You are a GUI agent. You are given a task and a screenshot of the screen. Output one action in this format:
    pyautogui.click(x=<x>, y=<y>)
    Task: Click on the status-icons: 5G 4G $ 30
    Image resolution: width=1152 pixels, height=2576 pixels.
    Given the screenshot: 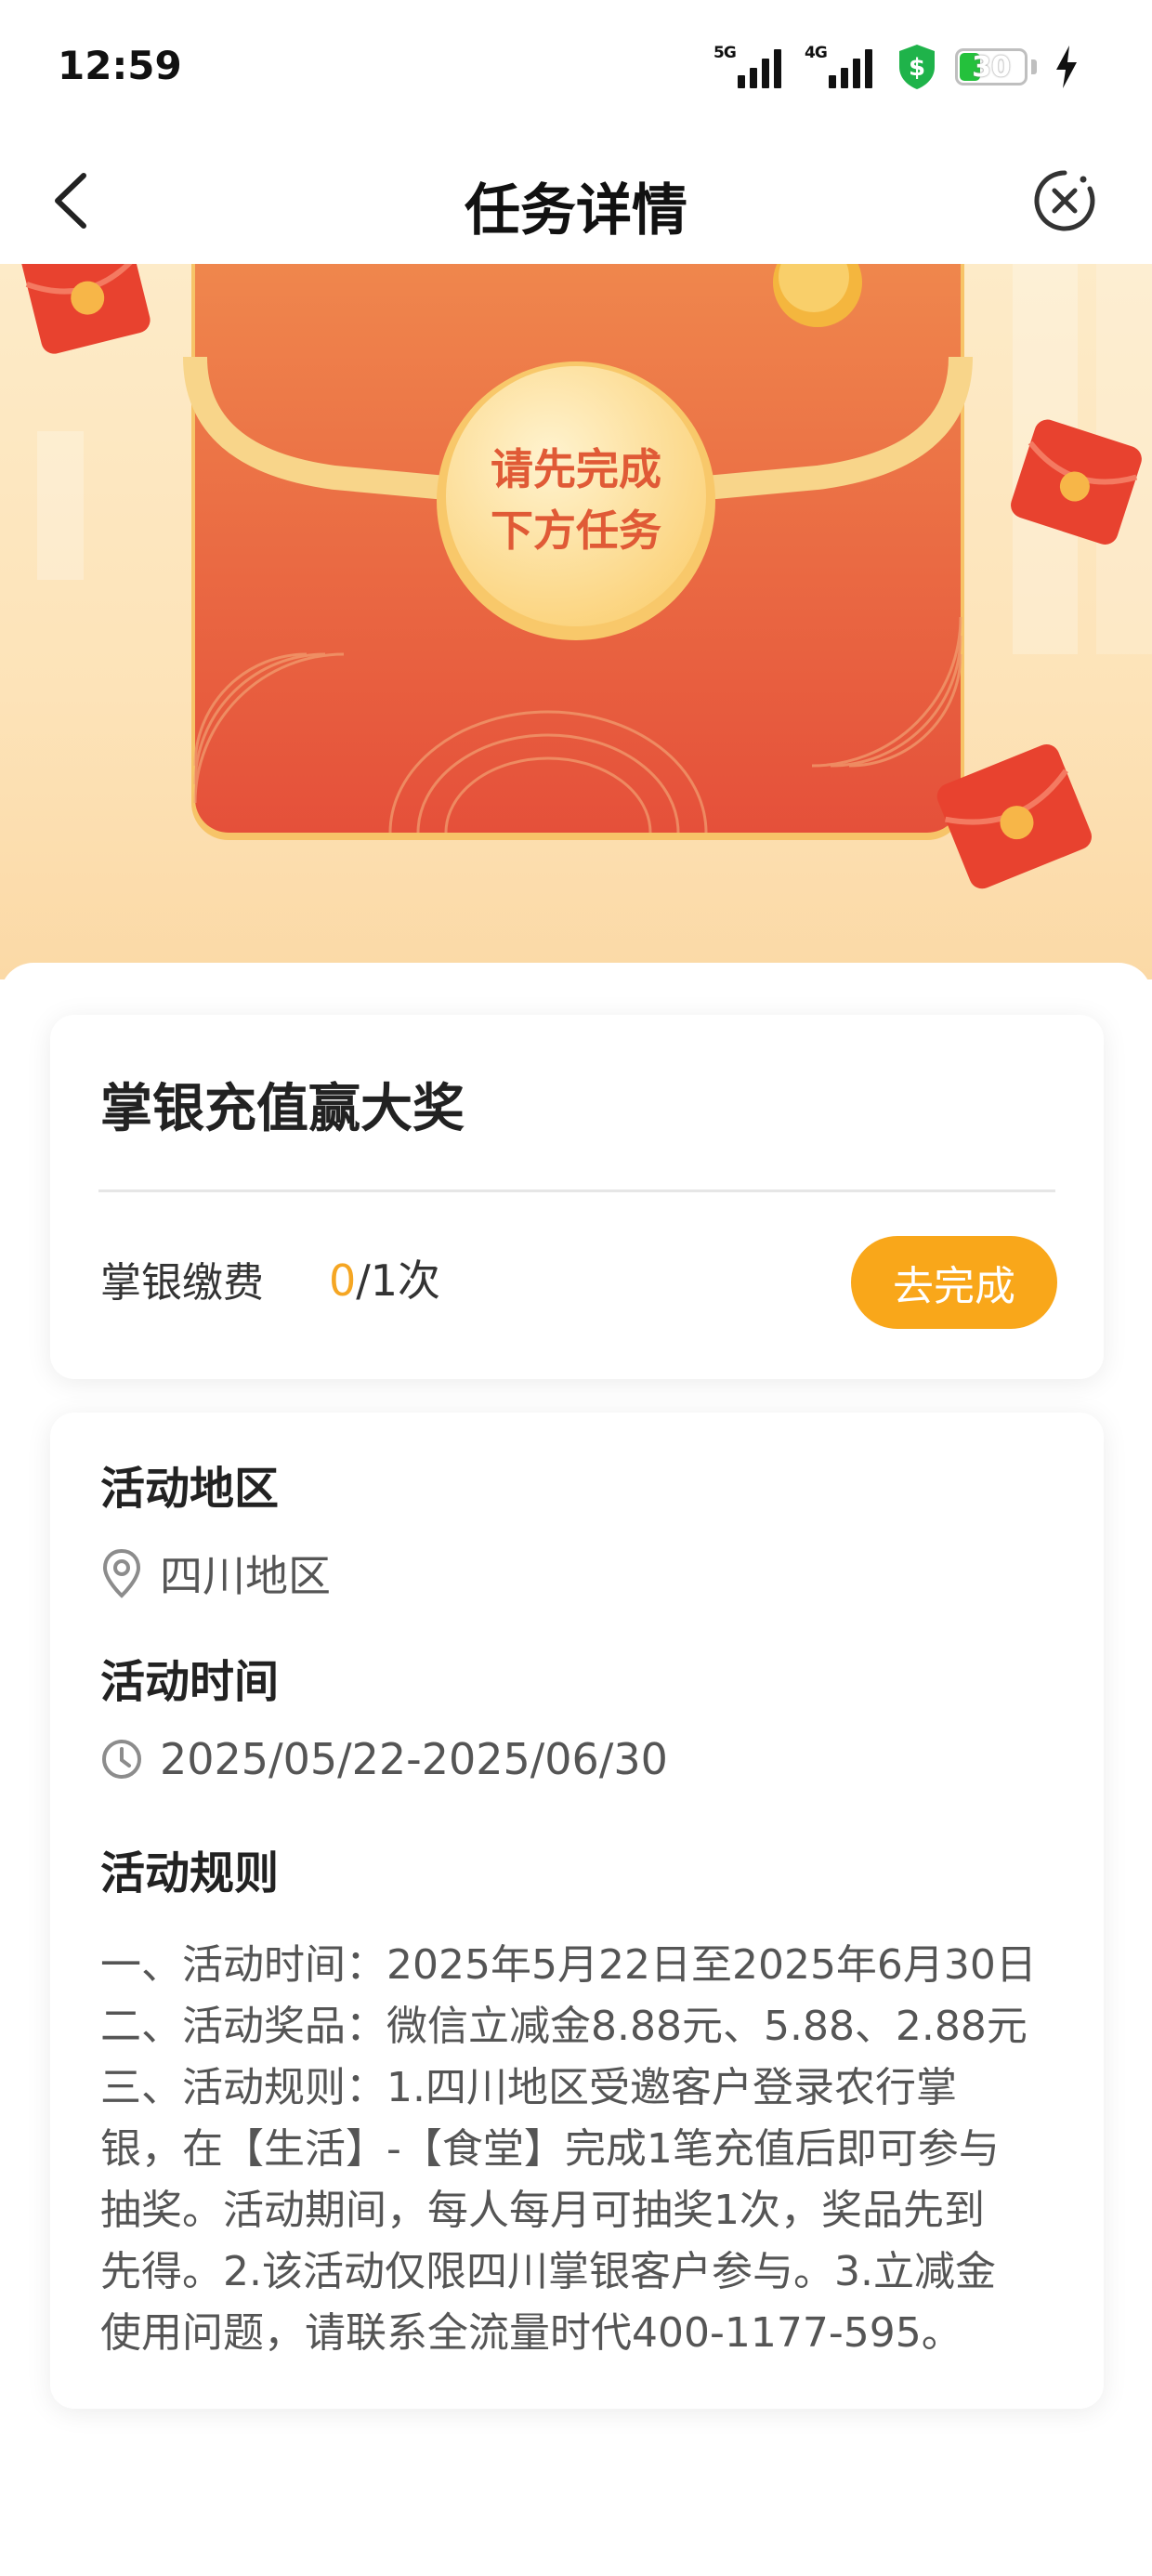 What is the action you would take?
    pyautogui.click(x=896, y=67)
    